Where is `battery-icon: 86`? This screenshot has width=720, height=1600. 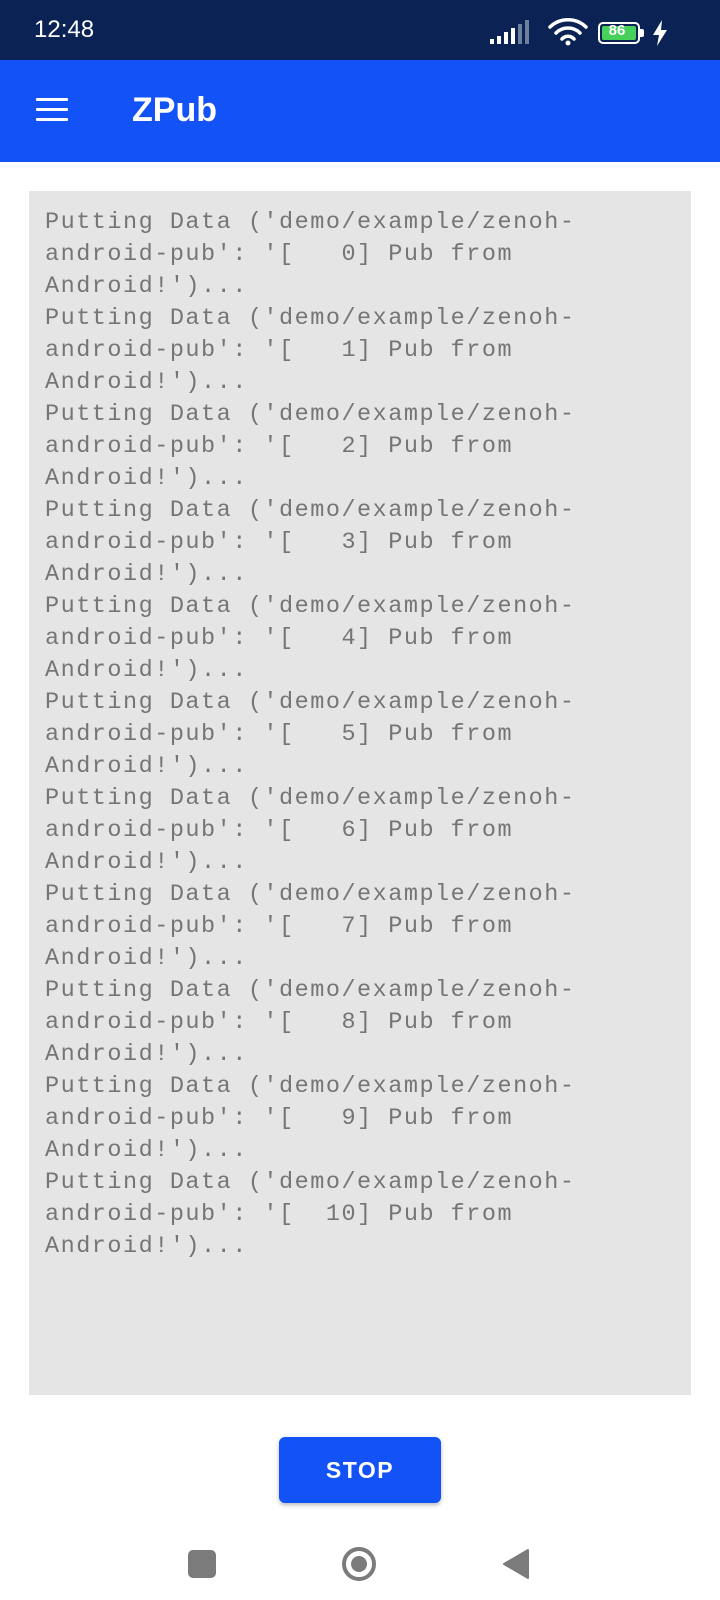 battery-icon: 86 is located at coordinates (622, 34).